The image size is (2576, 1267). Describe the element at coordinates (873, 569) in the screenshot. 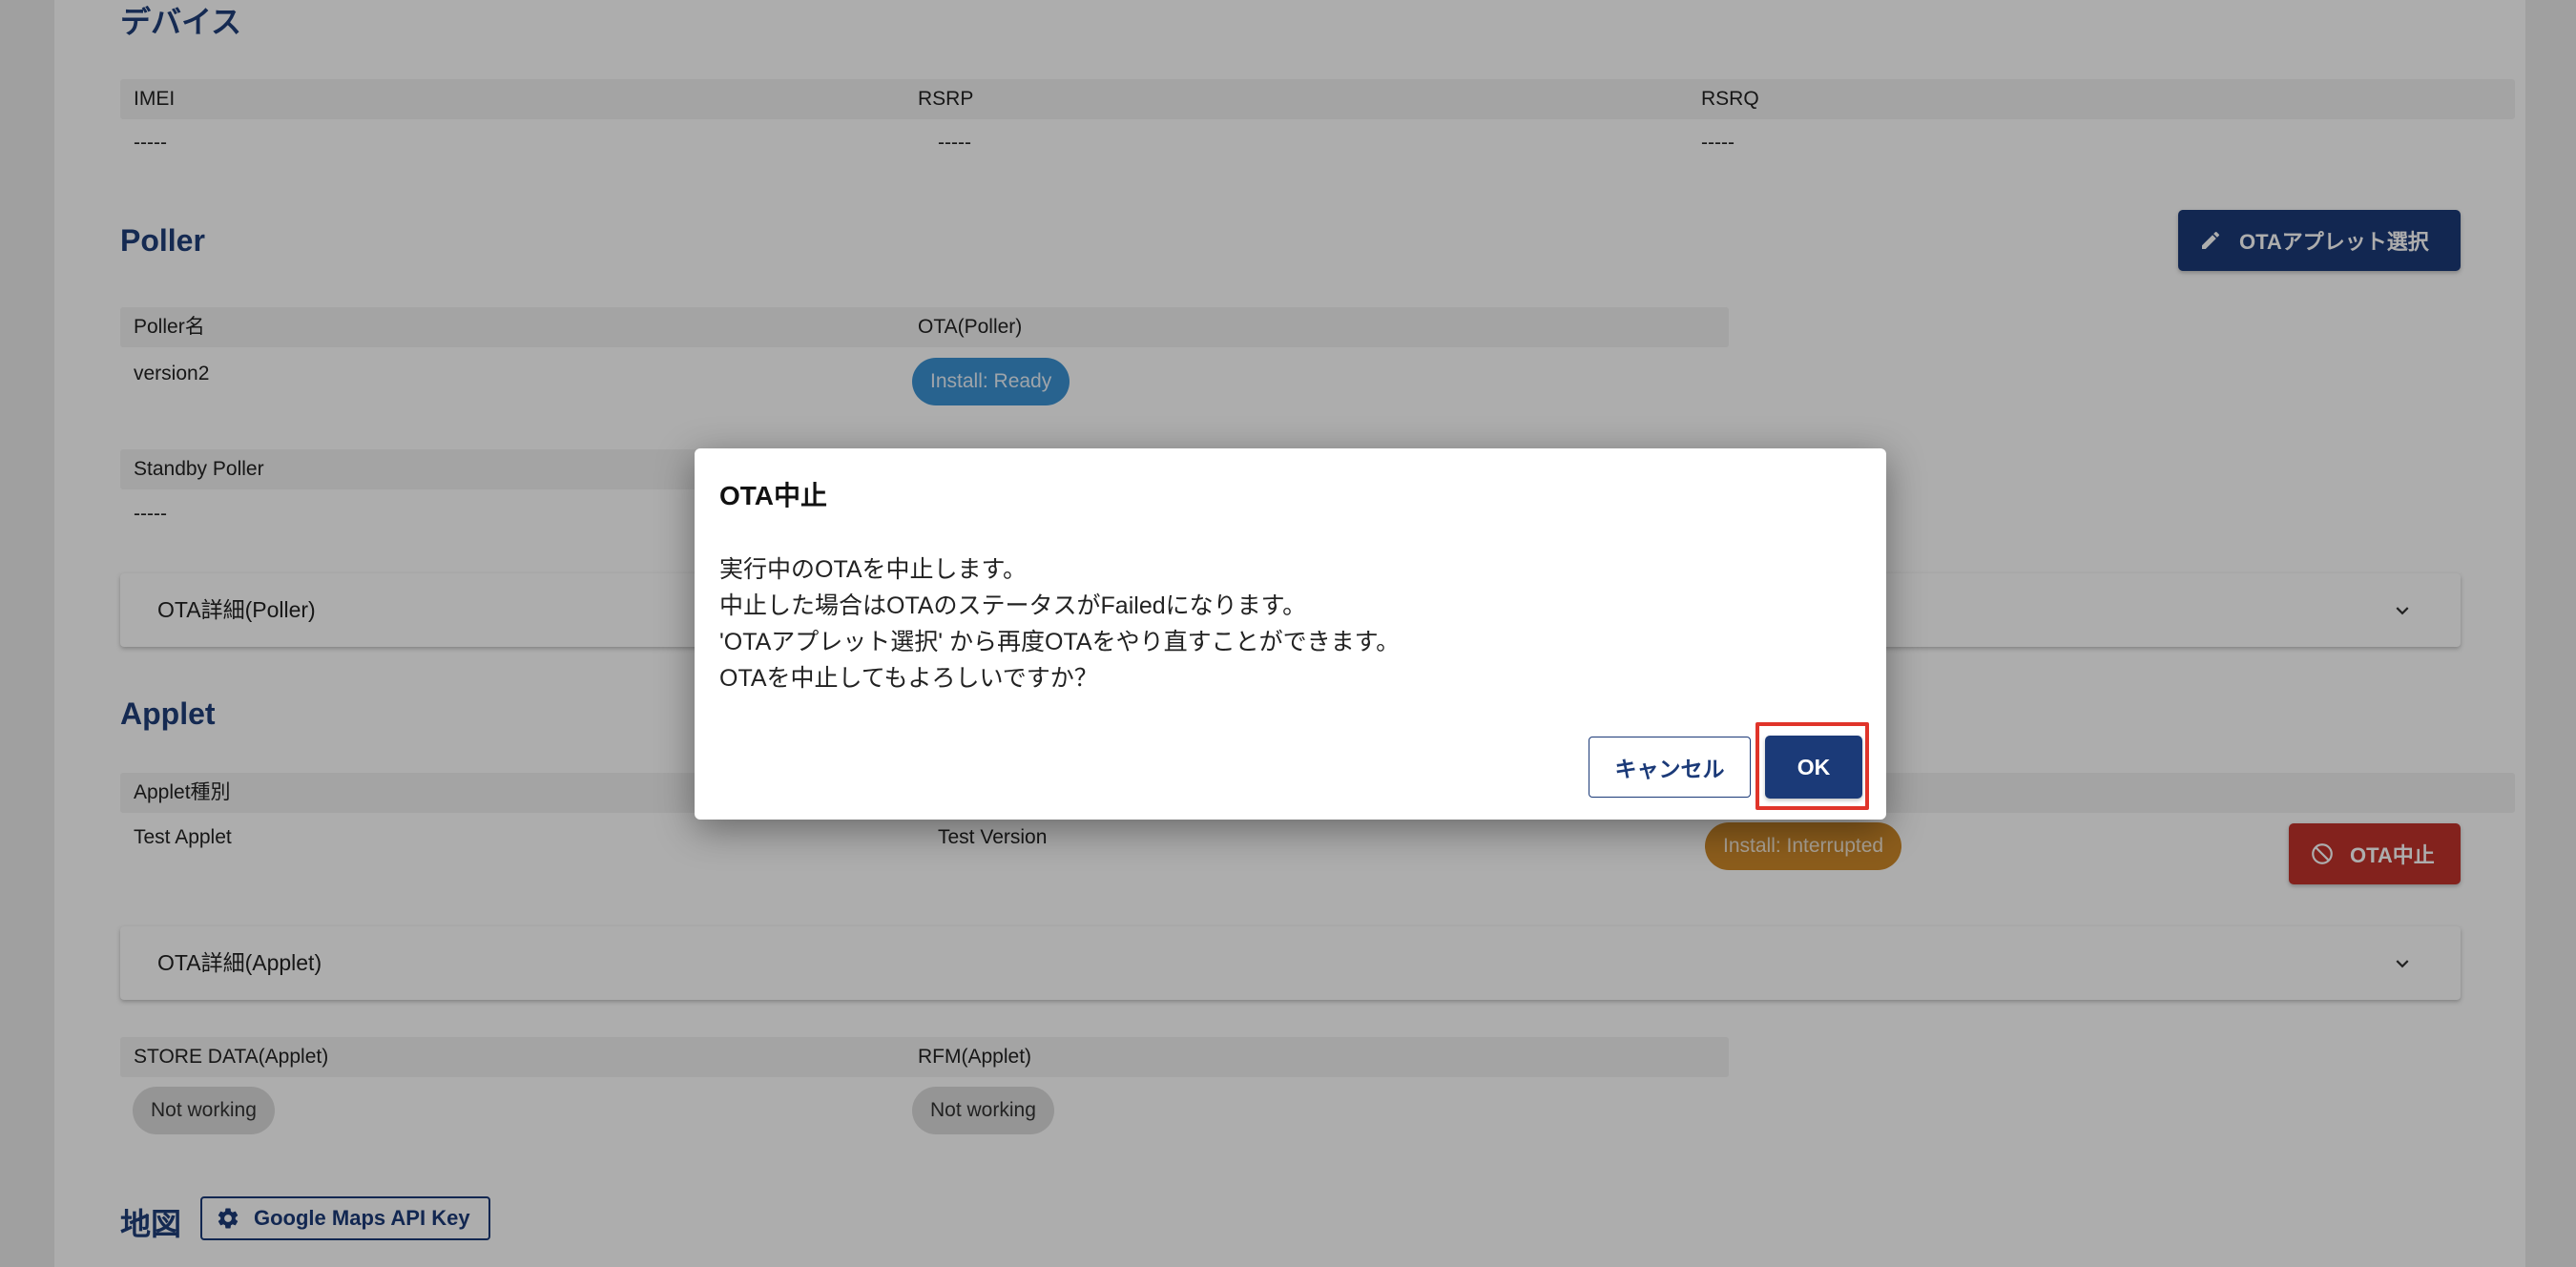

I see `dialog-line: 実行中のOTAを中止します。` at that location.